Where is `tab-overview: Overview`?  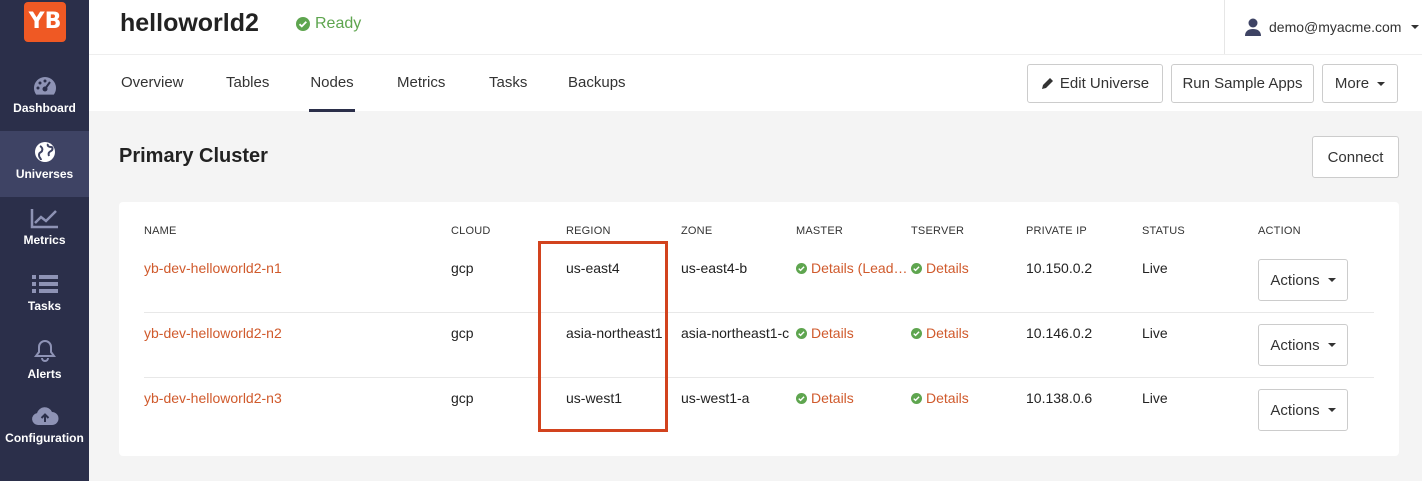
tab-overview: Overview is located at coordinates (152, 83).